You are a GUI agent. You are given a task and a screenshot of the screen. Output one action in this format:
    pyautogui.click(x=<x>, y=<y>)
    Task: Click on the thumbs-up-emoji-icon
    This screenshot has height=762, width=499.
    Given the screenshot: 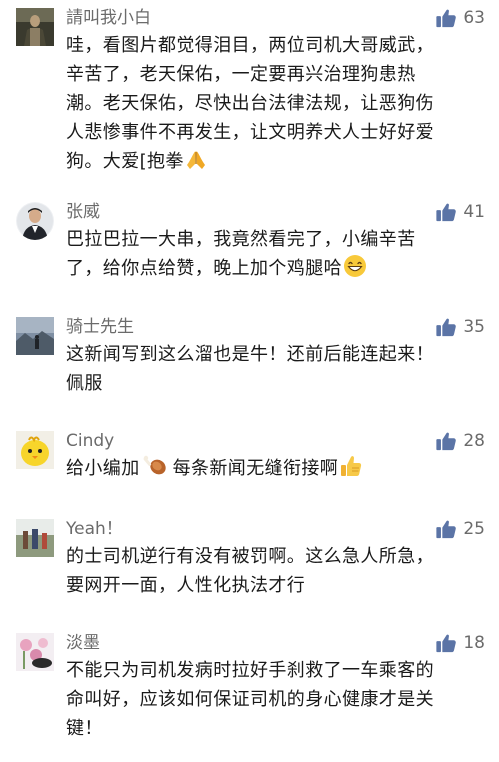 What is the action you would take?
    pyautogui.click(x=351, y=466)
    